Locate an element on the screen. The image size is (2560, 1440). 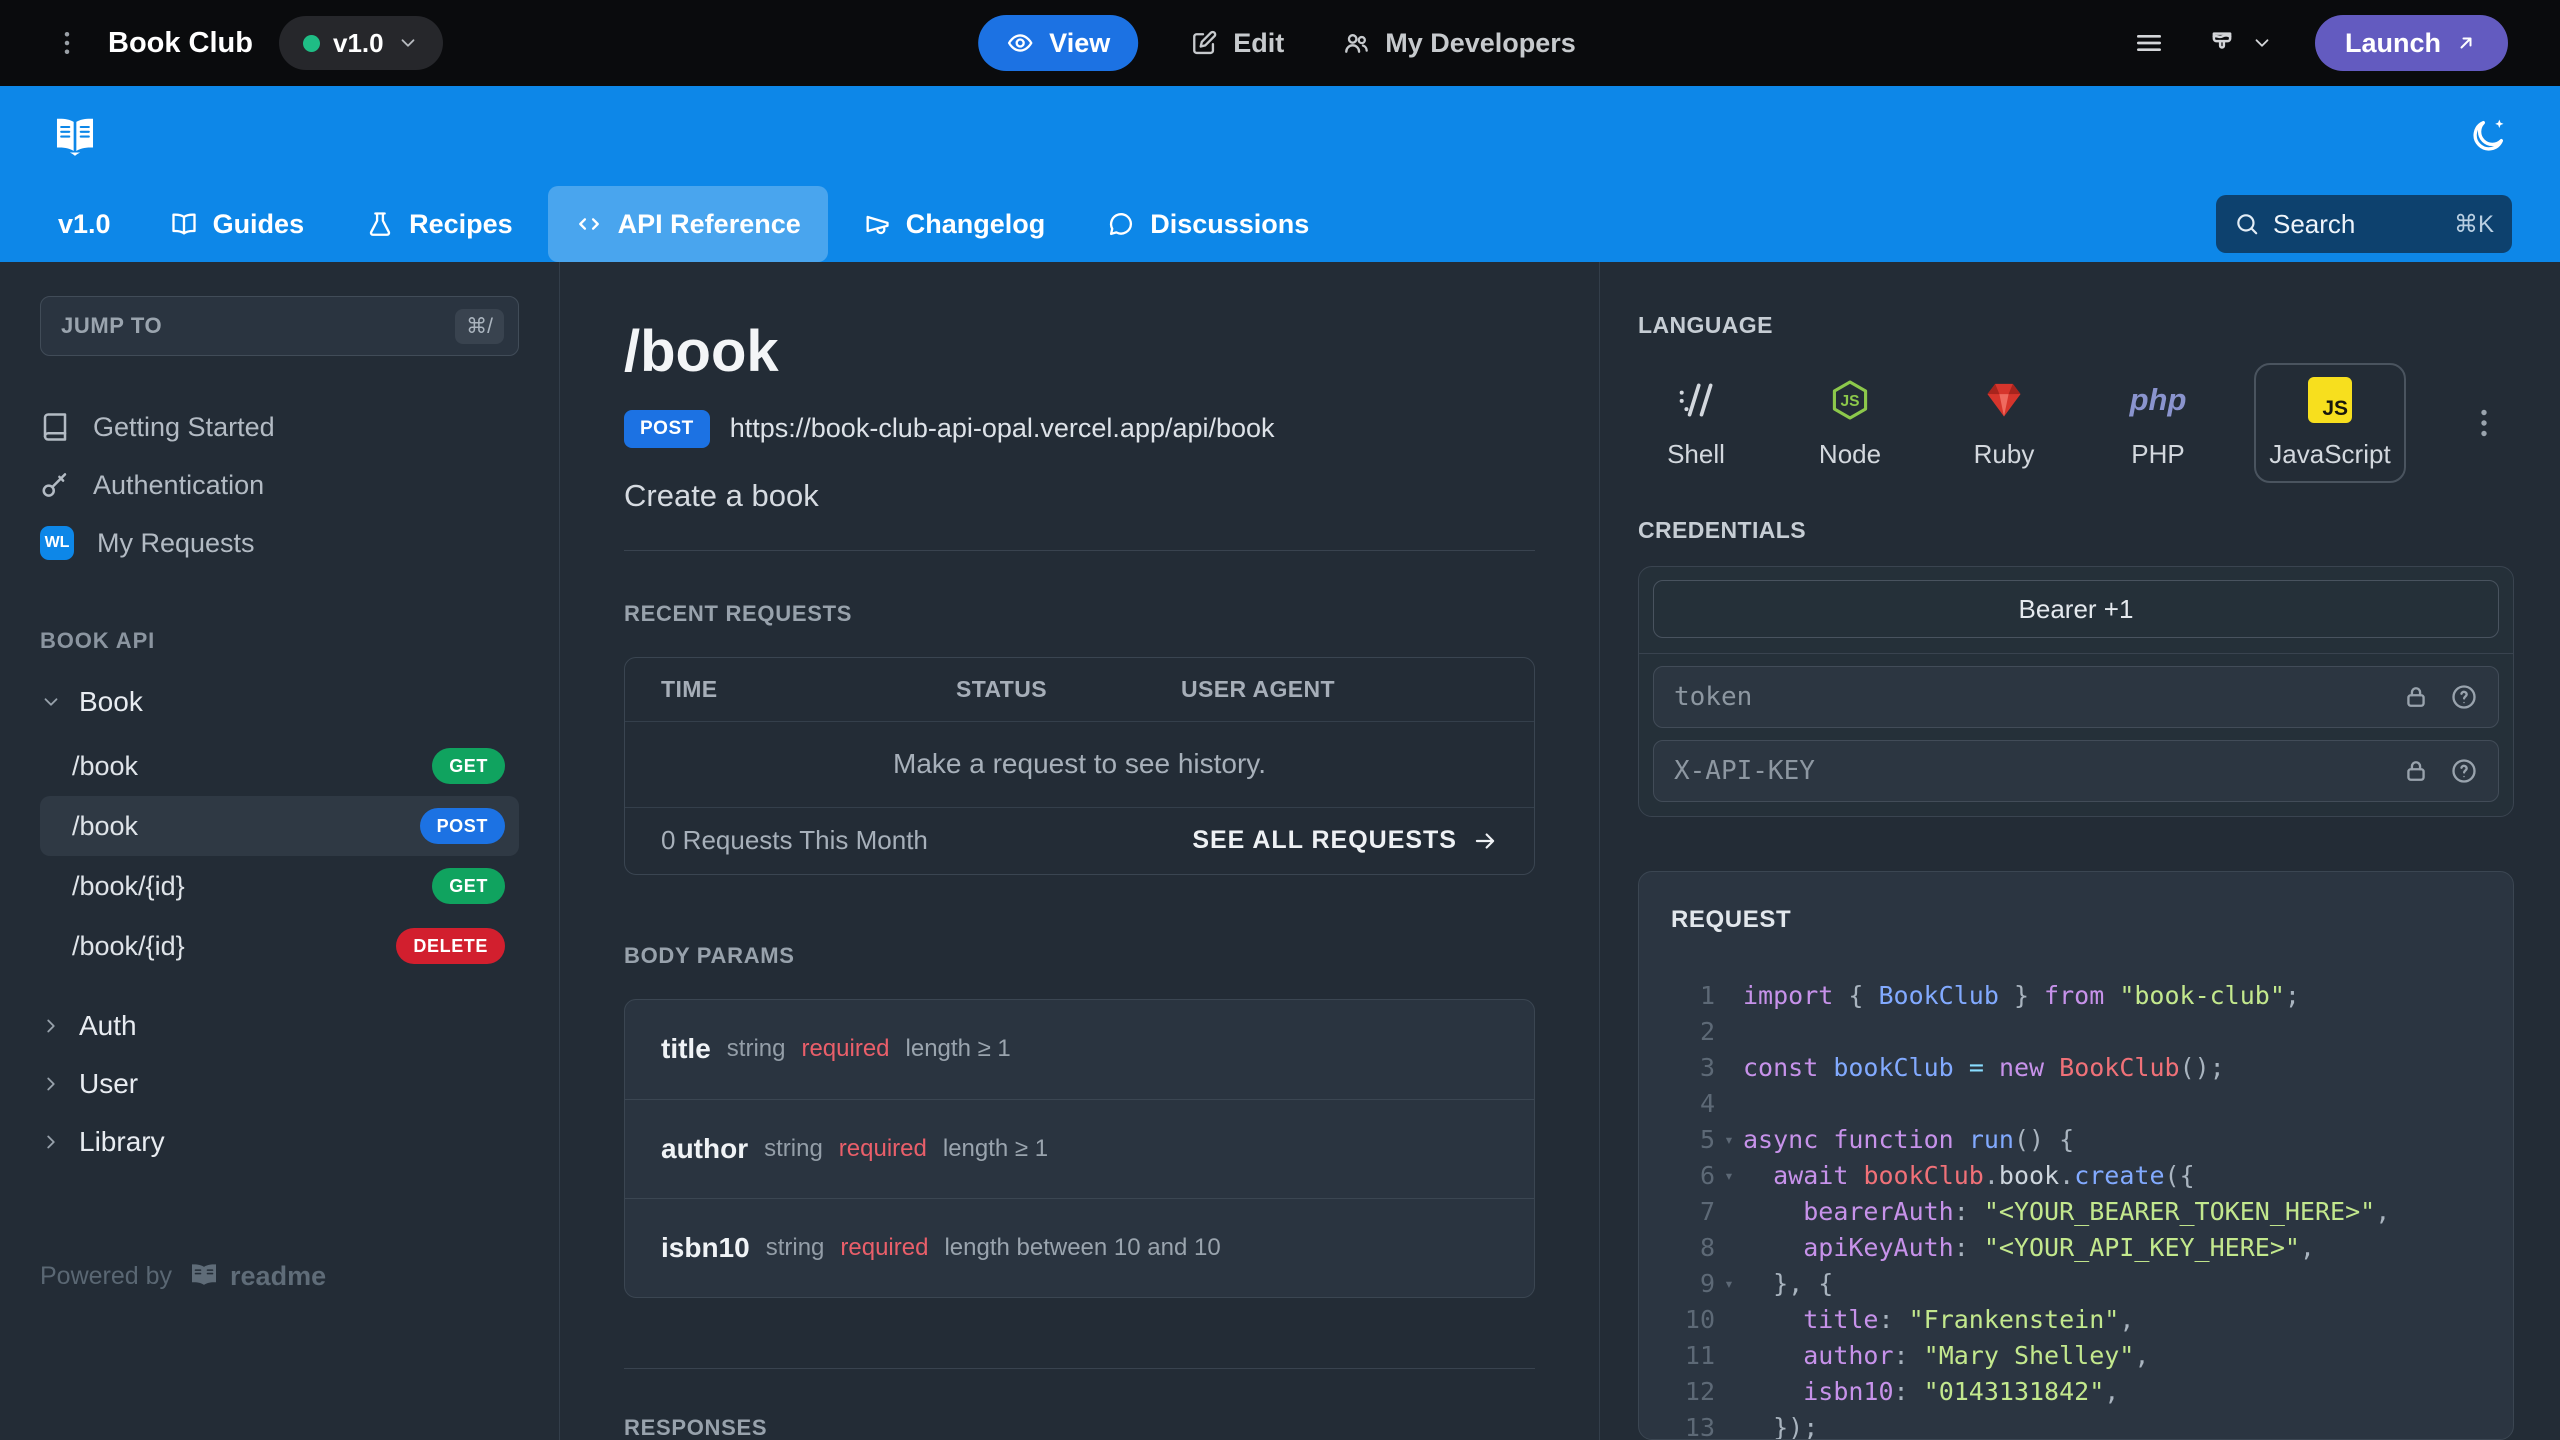
edit-button: Edit is located at coordinates (1237, 43).